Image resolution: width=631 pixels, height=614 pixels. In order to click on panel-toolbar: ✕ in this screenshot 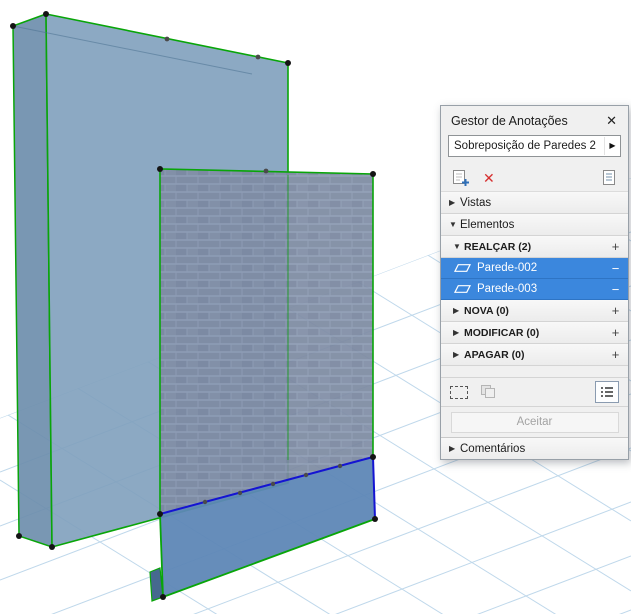, I will do `click(534, 178)`.